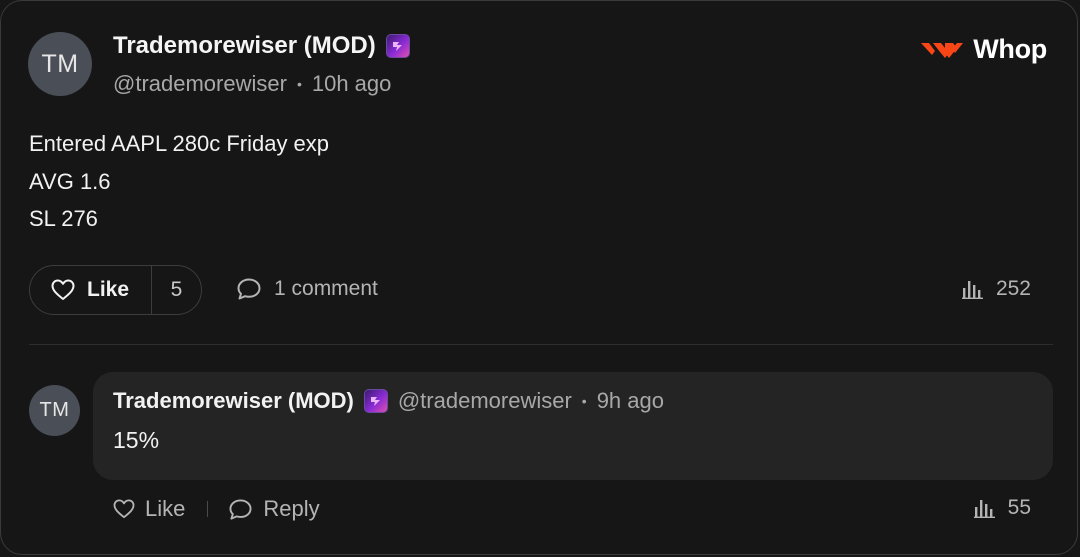 The image size is (1080, 557). Describe the element at coordinates (165, 508) in the screenshot. I see `comment-like-label: Like` at that location.